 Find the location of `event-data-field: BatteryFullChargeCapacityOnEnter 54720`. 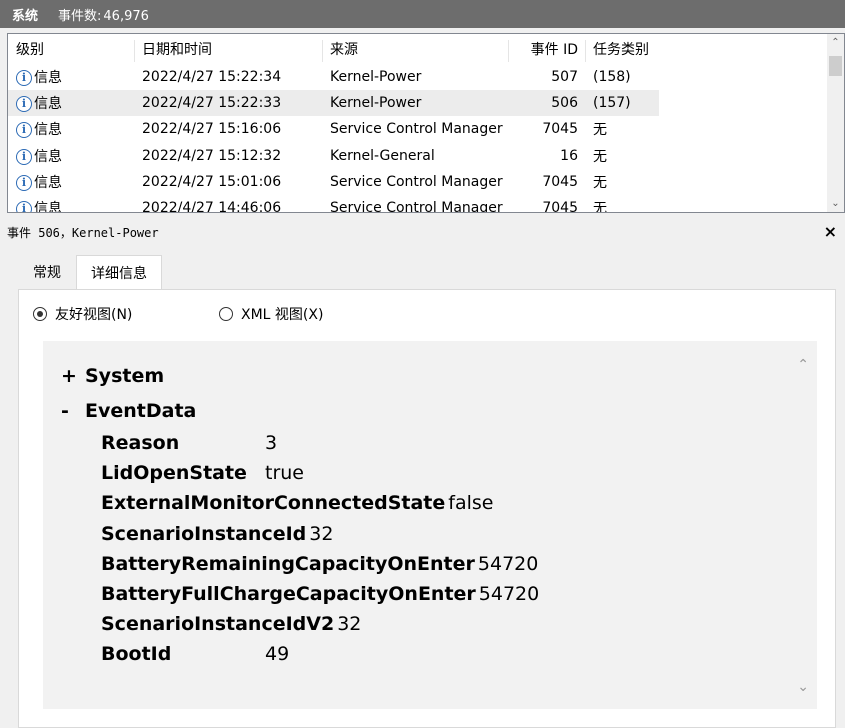

event-data-field: BatteryFullChargeCapacityOnEnter 54720 is located at coordinates (320, 594).